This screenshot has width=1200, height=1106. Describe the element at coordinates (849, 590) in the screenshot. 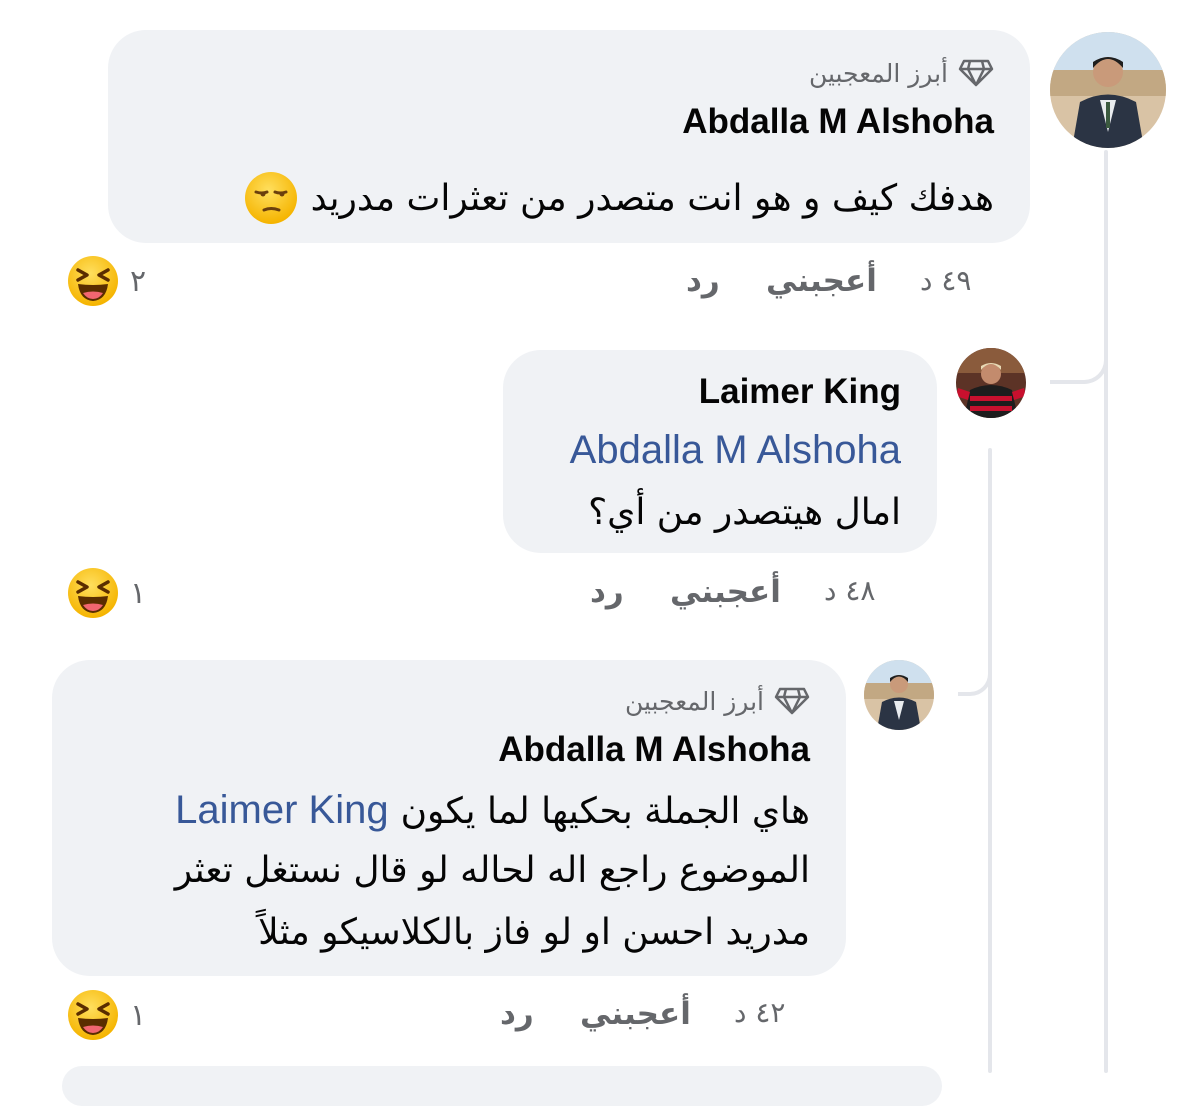

I see `comment-time: ٤٨ د` at that location.